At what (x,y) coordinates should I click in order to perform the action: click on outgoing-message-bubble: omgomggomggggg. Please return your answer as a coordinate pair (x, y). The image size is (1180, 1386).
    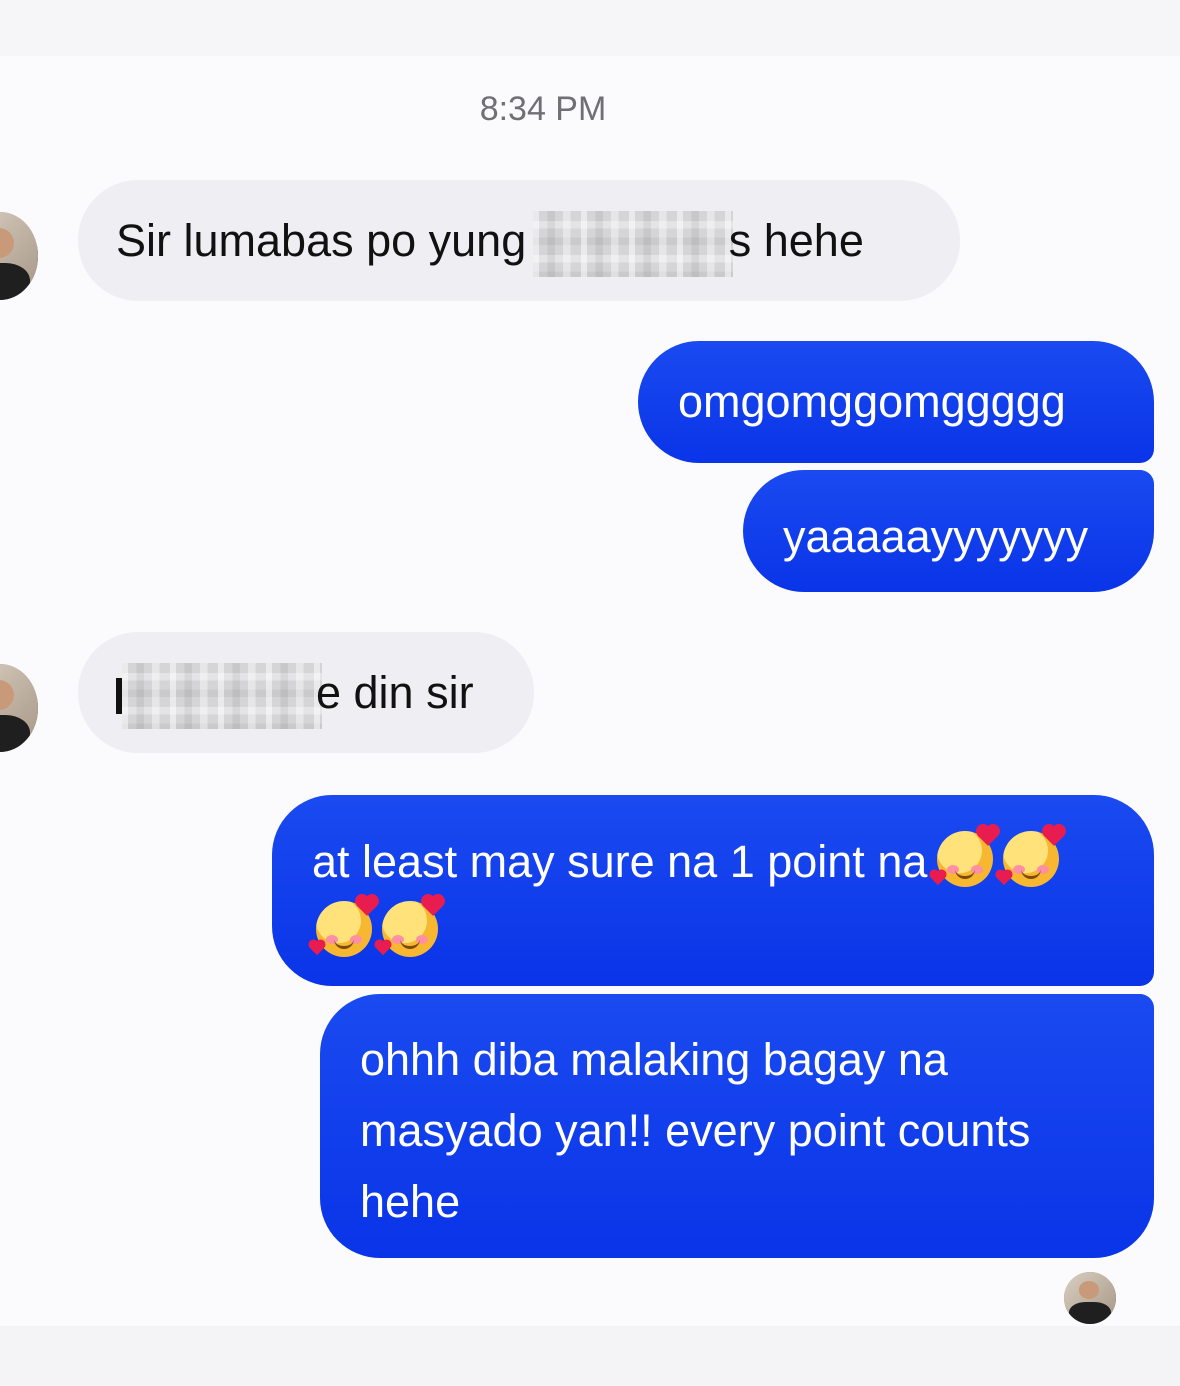
    Looking at the image, I should click on (896, 402).